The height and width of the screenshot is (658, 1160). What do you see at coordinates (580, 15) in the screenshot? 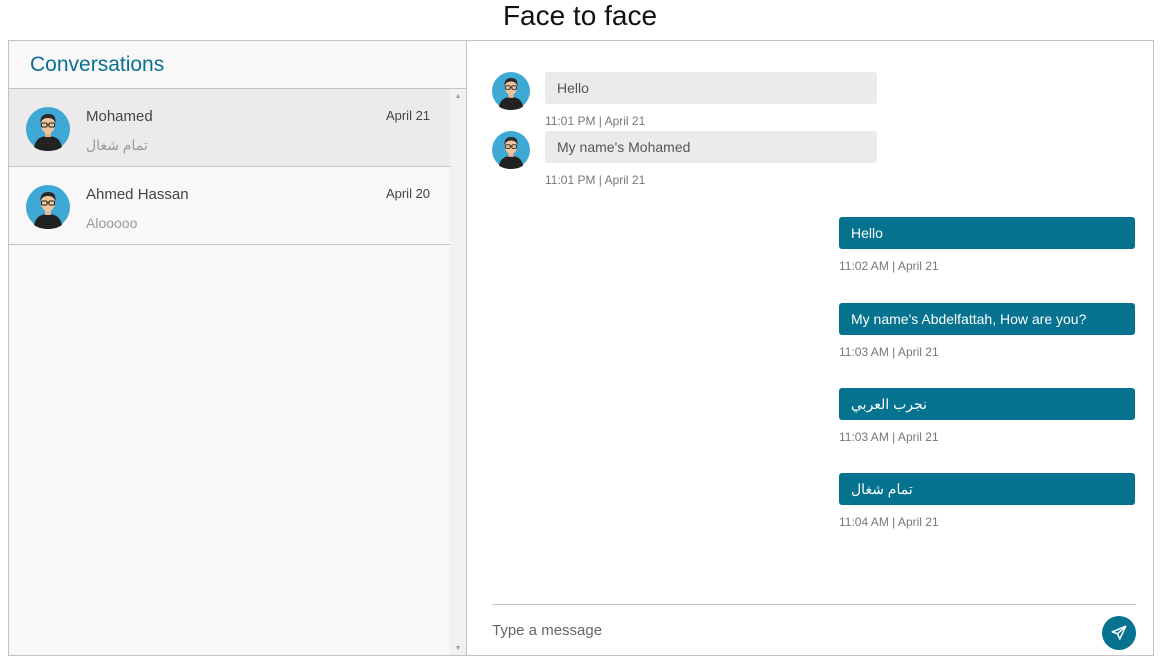
I see `page-title: Face to face` at bounding box center [580, 15].